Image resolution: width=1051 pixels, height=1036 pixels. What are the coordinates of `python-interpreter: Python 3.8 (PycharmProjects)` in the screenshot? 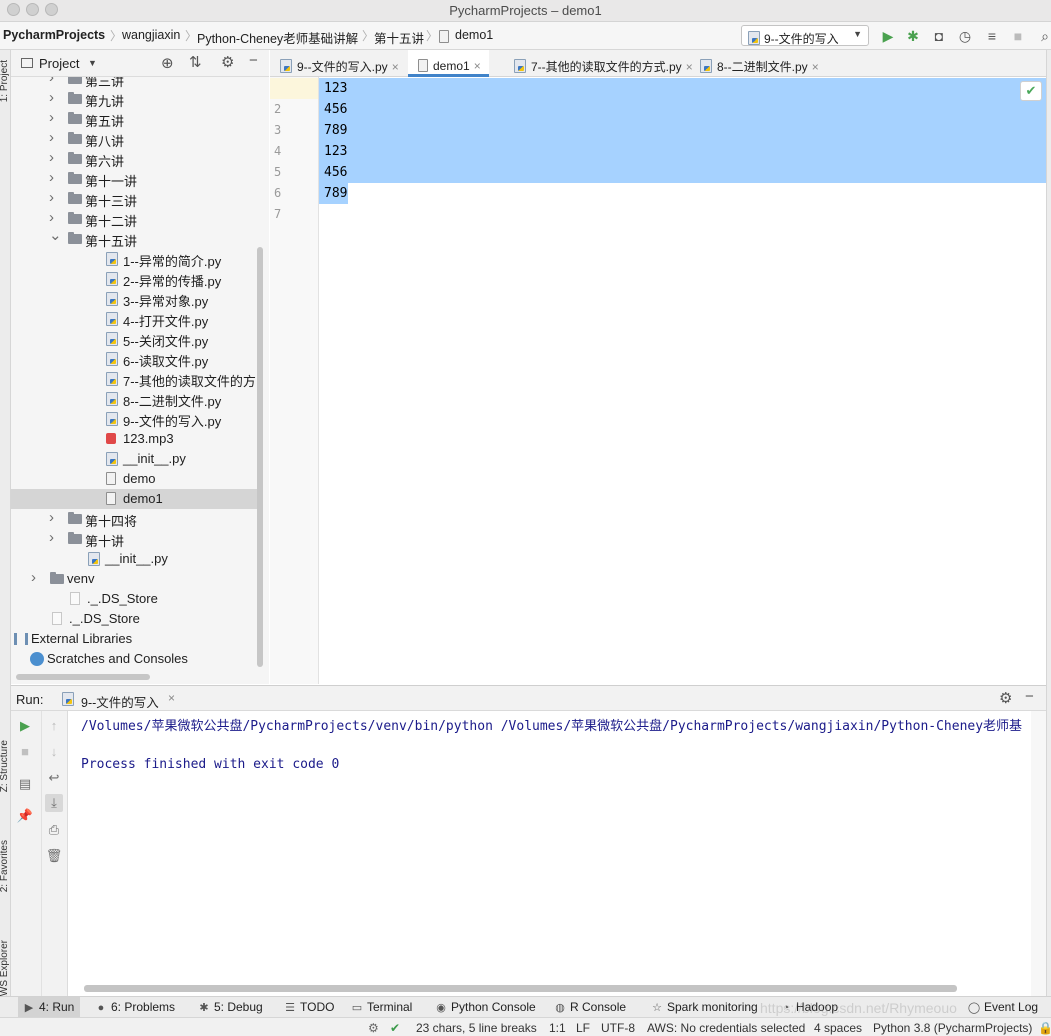 It's located at (952, 1028).